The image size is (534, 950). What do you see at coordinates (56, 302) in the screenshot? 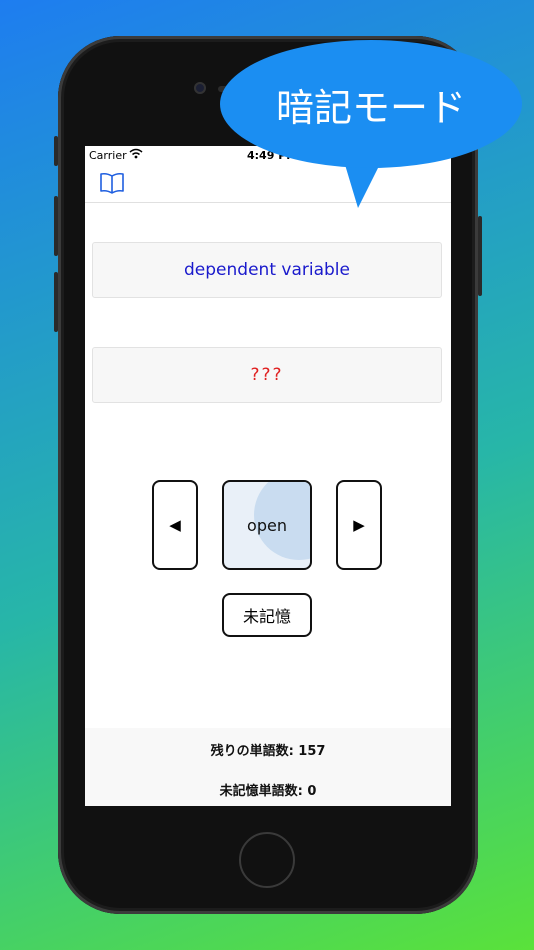
I see `volume-down-button` at bounding box center [56, 302].